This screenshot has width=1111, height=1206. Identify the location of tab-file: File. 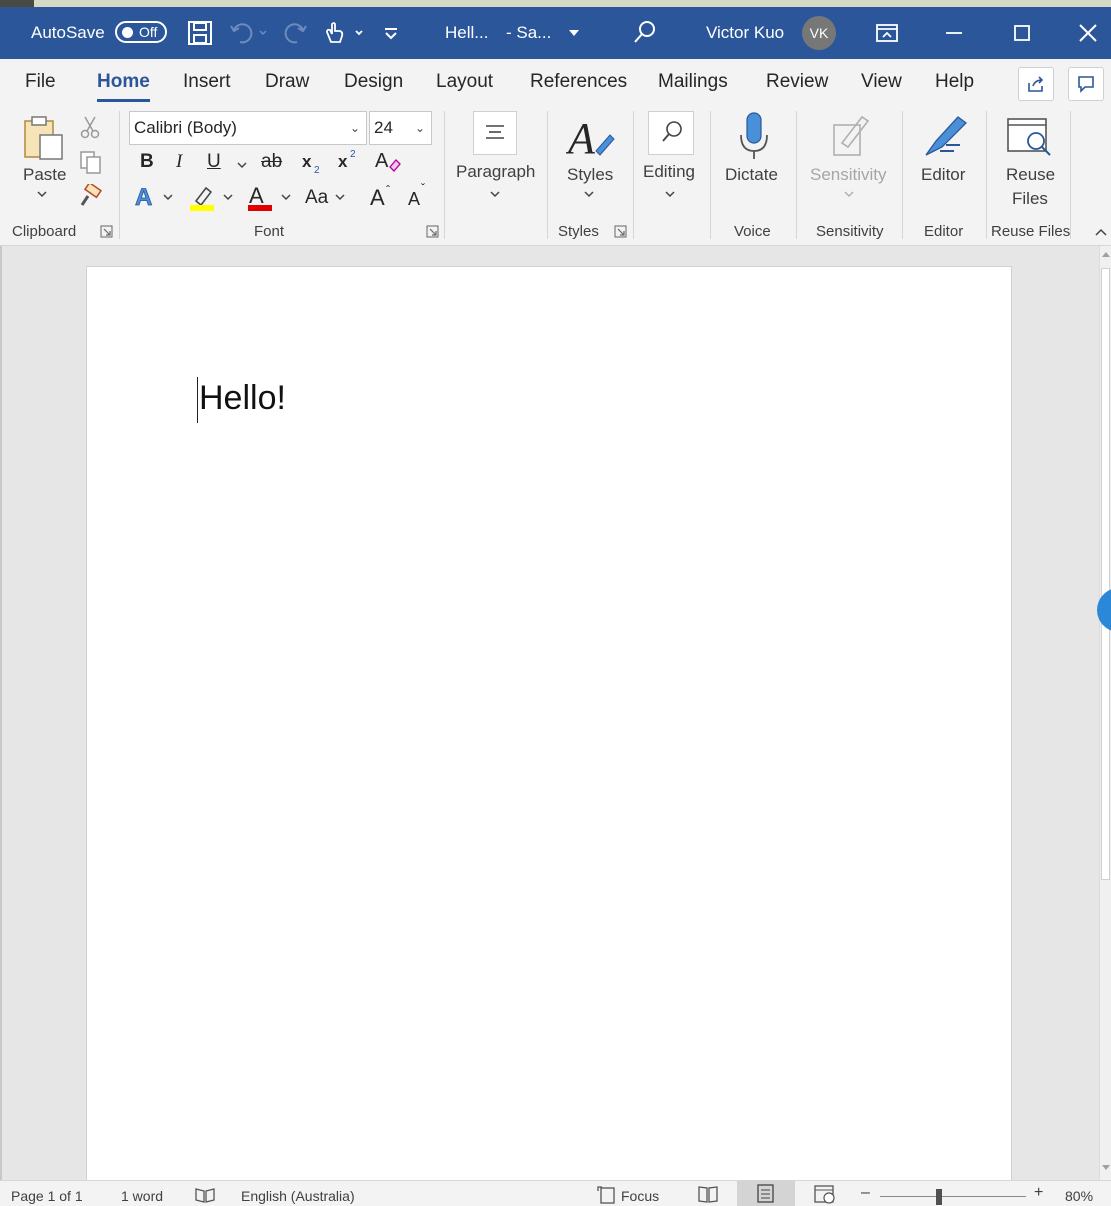
(40, 82).